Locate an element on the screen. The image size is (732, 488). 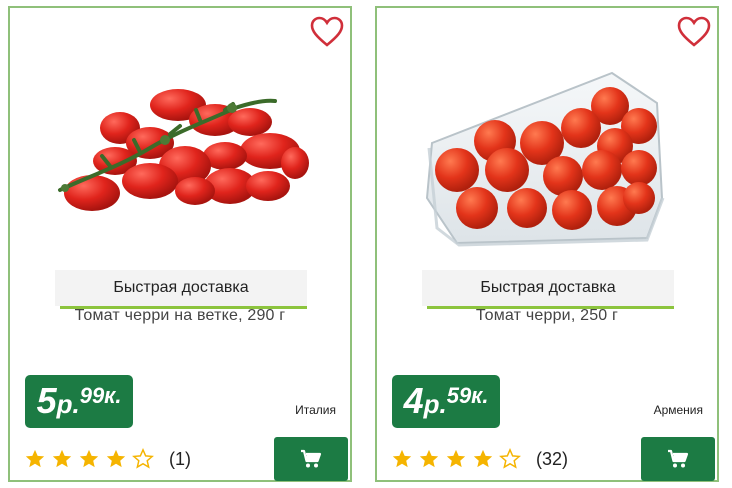
price-rub: 5 is located at coordinates (46, 400).